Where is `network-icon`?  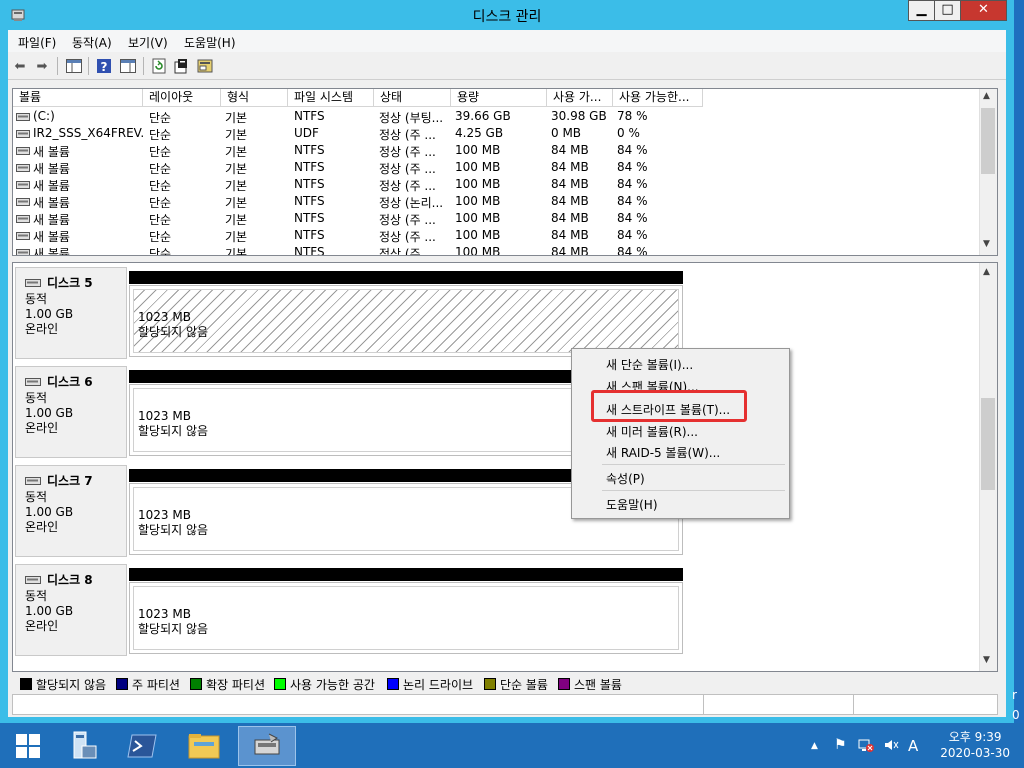 network-icon is located at coordinates (866, 747).